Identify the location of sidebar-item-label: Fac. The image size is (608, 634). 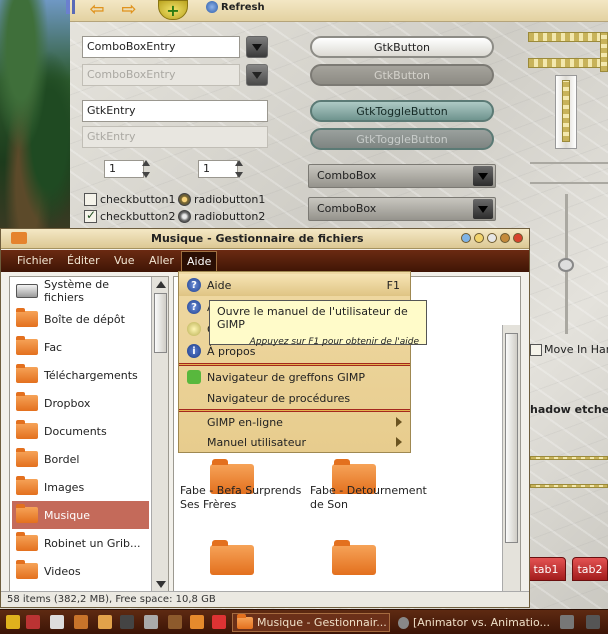
(53, 347).